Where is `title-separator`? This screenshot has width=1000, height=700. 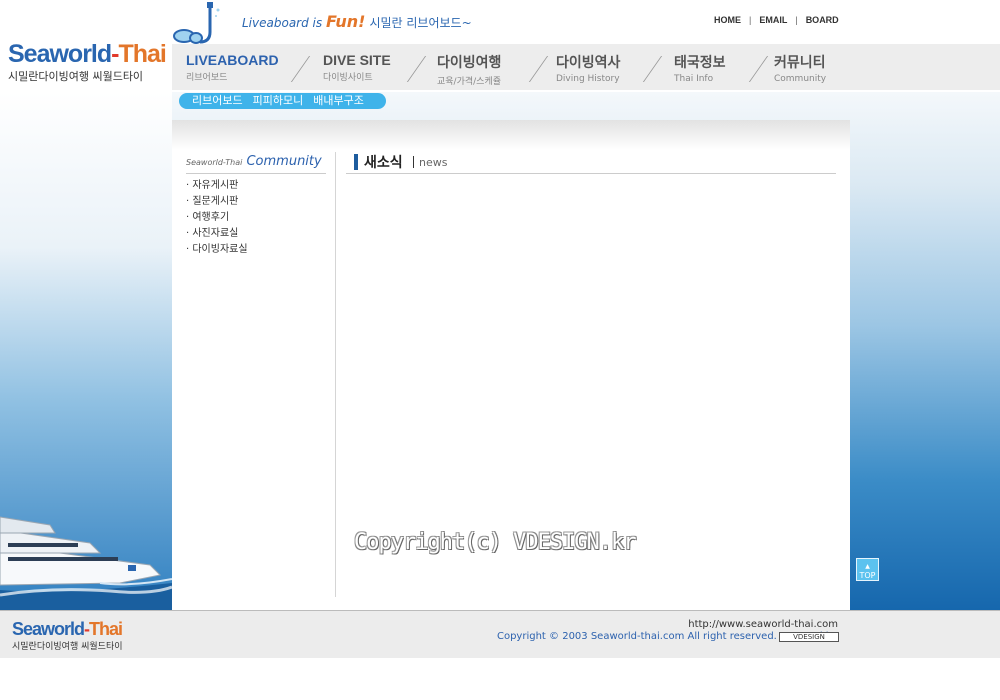 title-separator is located at coordinates (413, 162).